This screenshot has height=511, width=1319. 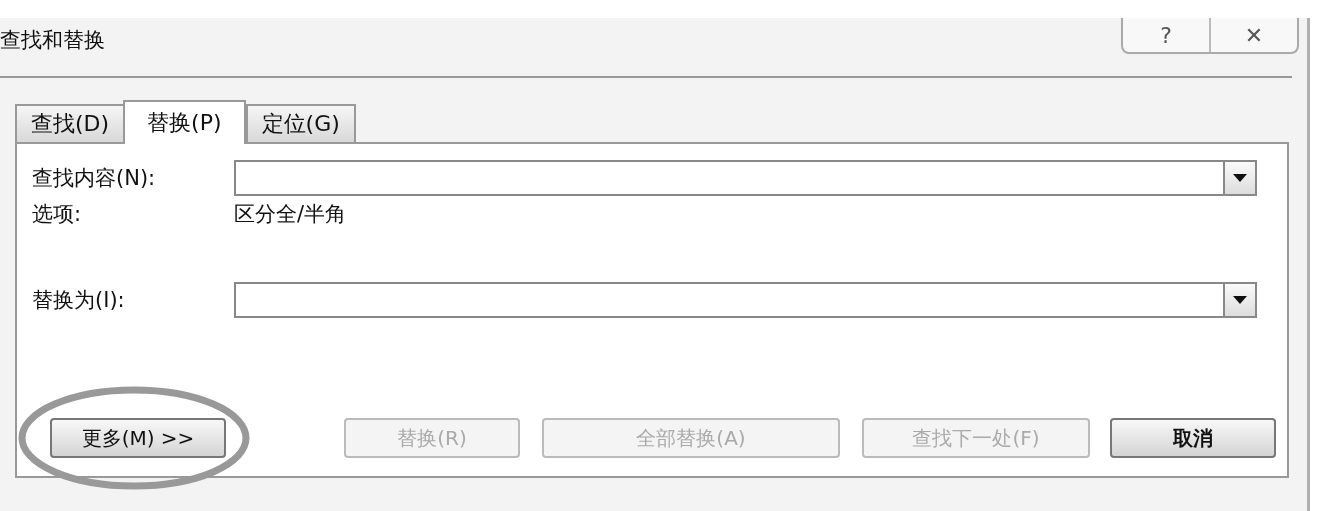 I want to click on options-label: 选项:, so click(x=57, y=214).